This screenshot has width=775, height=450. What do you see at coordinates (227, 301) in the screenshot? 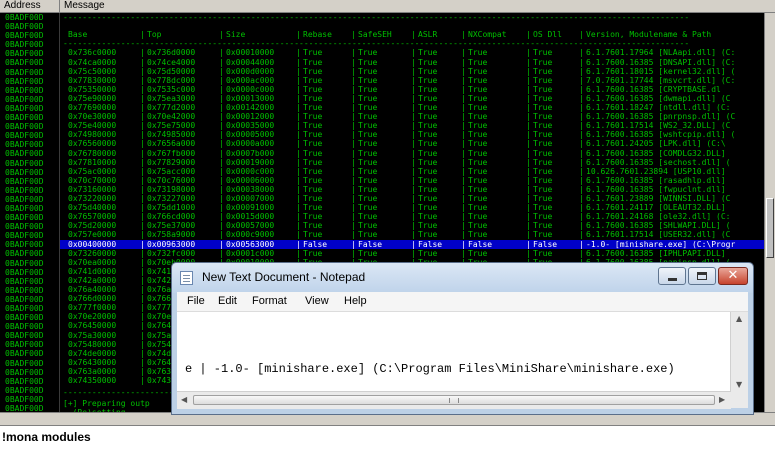
I see `menu-edit: Edit` at bounding box center [227, 301].